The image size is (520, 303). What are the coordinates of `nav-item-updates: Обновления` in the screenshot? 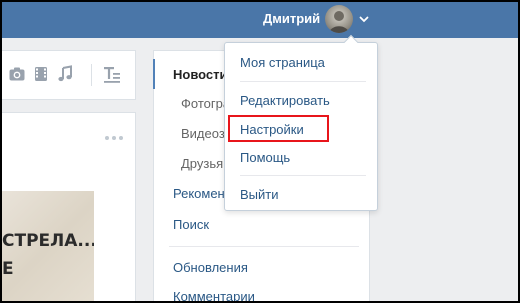 It's located at (210, 267).